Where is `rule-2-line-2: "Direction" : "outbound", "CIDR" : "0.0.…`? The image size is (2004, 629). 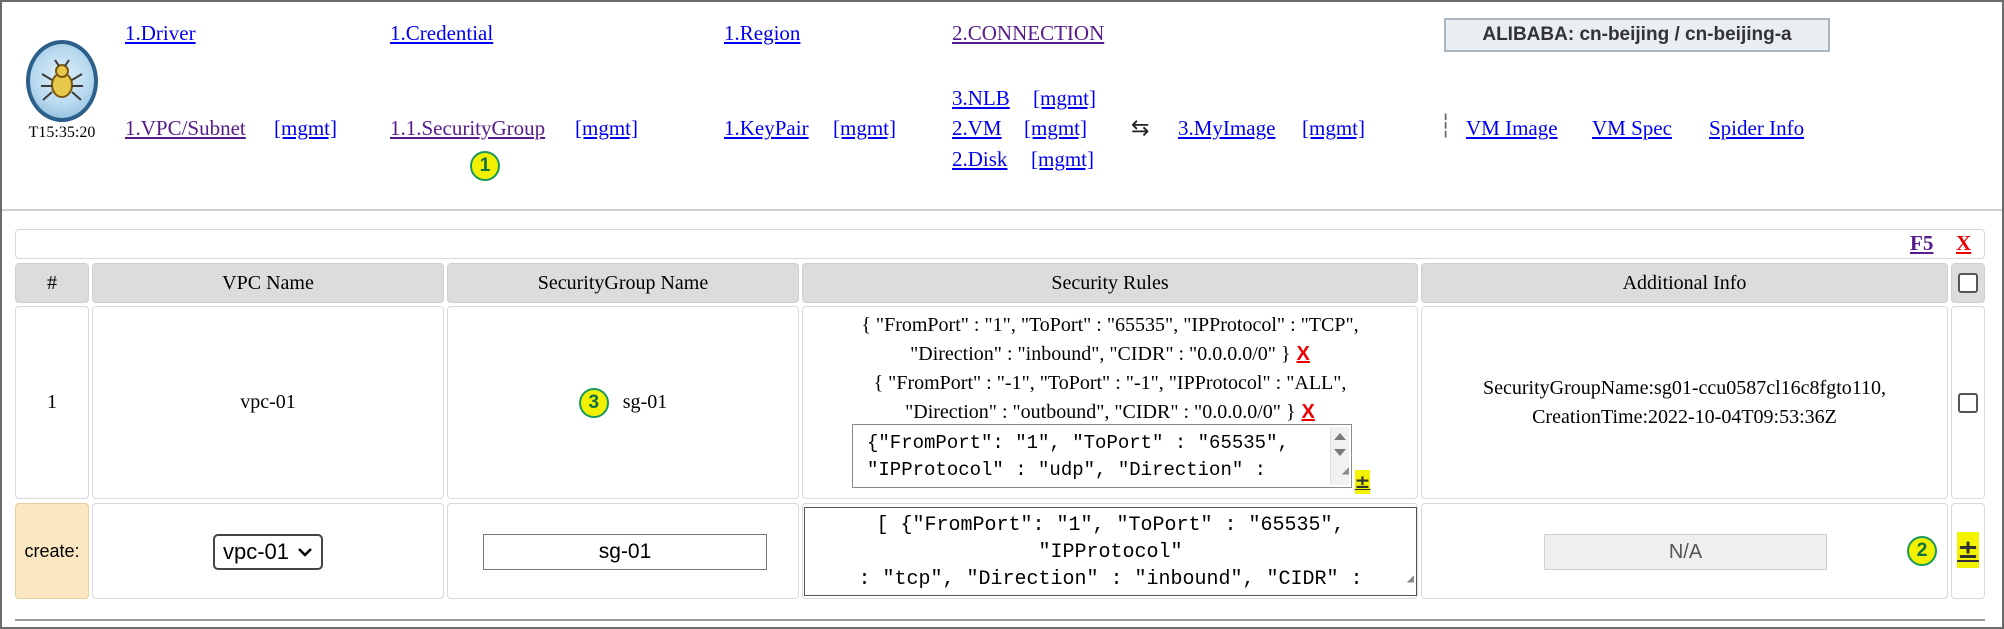 rule-2-line-2: "Direction" : "outbound", "CIDR" : "0.0.… is located at coordinates (1100, 412).